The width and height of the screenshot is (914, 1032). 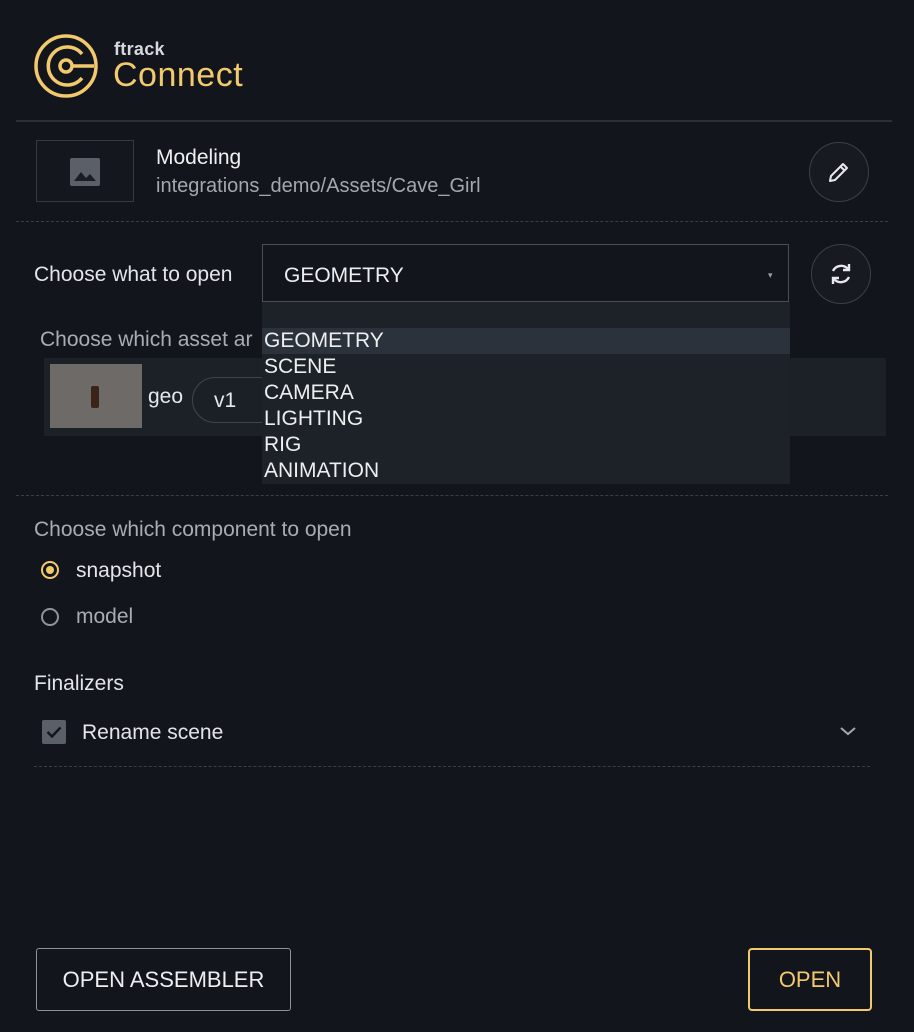 What do you see at coordinates (193, 529) in the screenshot?
I see `component-selector-label: Choose which component to open` at bounding box center [193, 529].